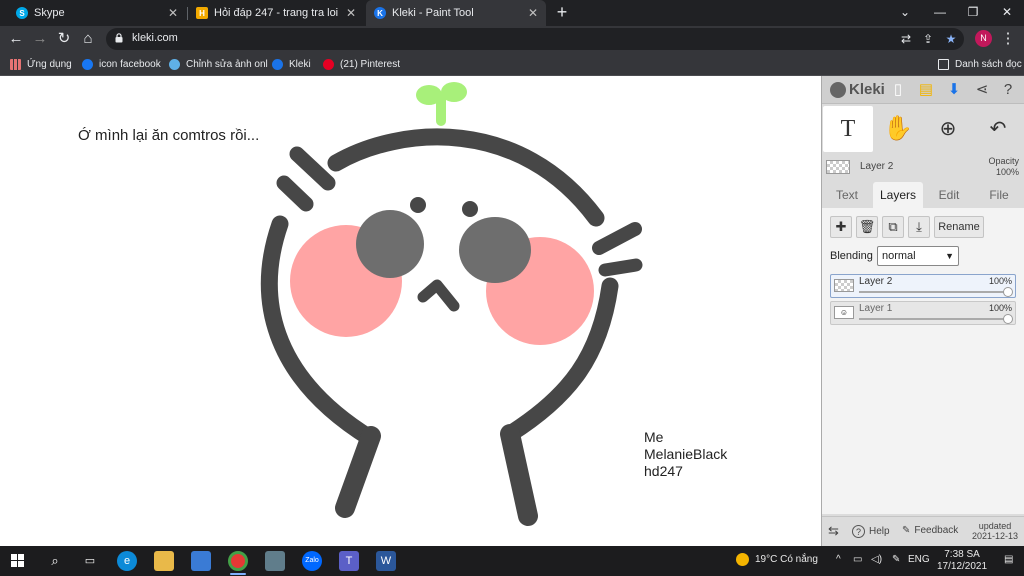 This screenshot has height=576, width=1024. What do you see at coordinates (923, 313) in the screenshot?
I see `layer-item-layer-1: ☺ Layer 1 100%` at bounding box center [923, 313].